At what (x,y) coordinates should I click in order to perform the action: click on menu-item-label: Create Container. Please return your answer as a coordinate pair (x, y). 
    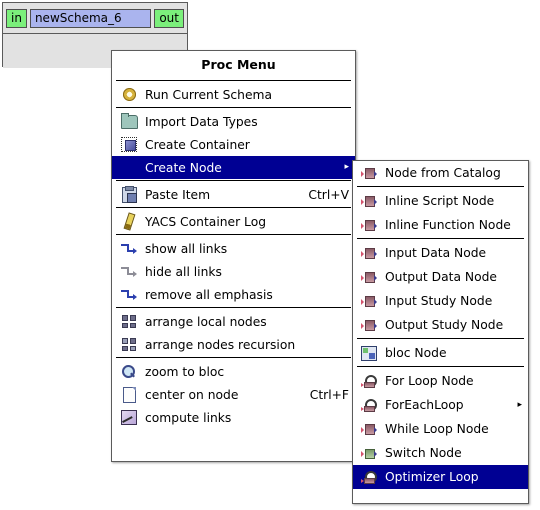
    Looking at the image, I should click on (197, 144).